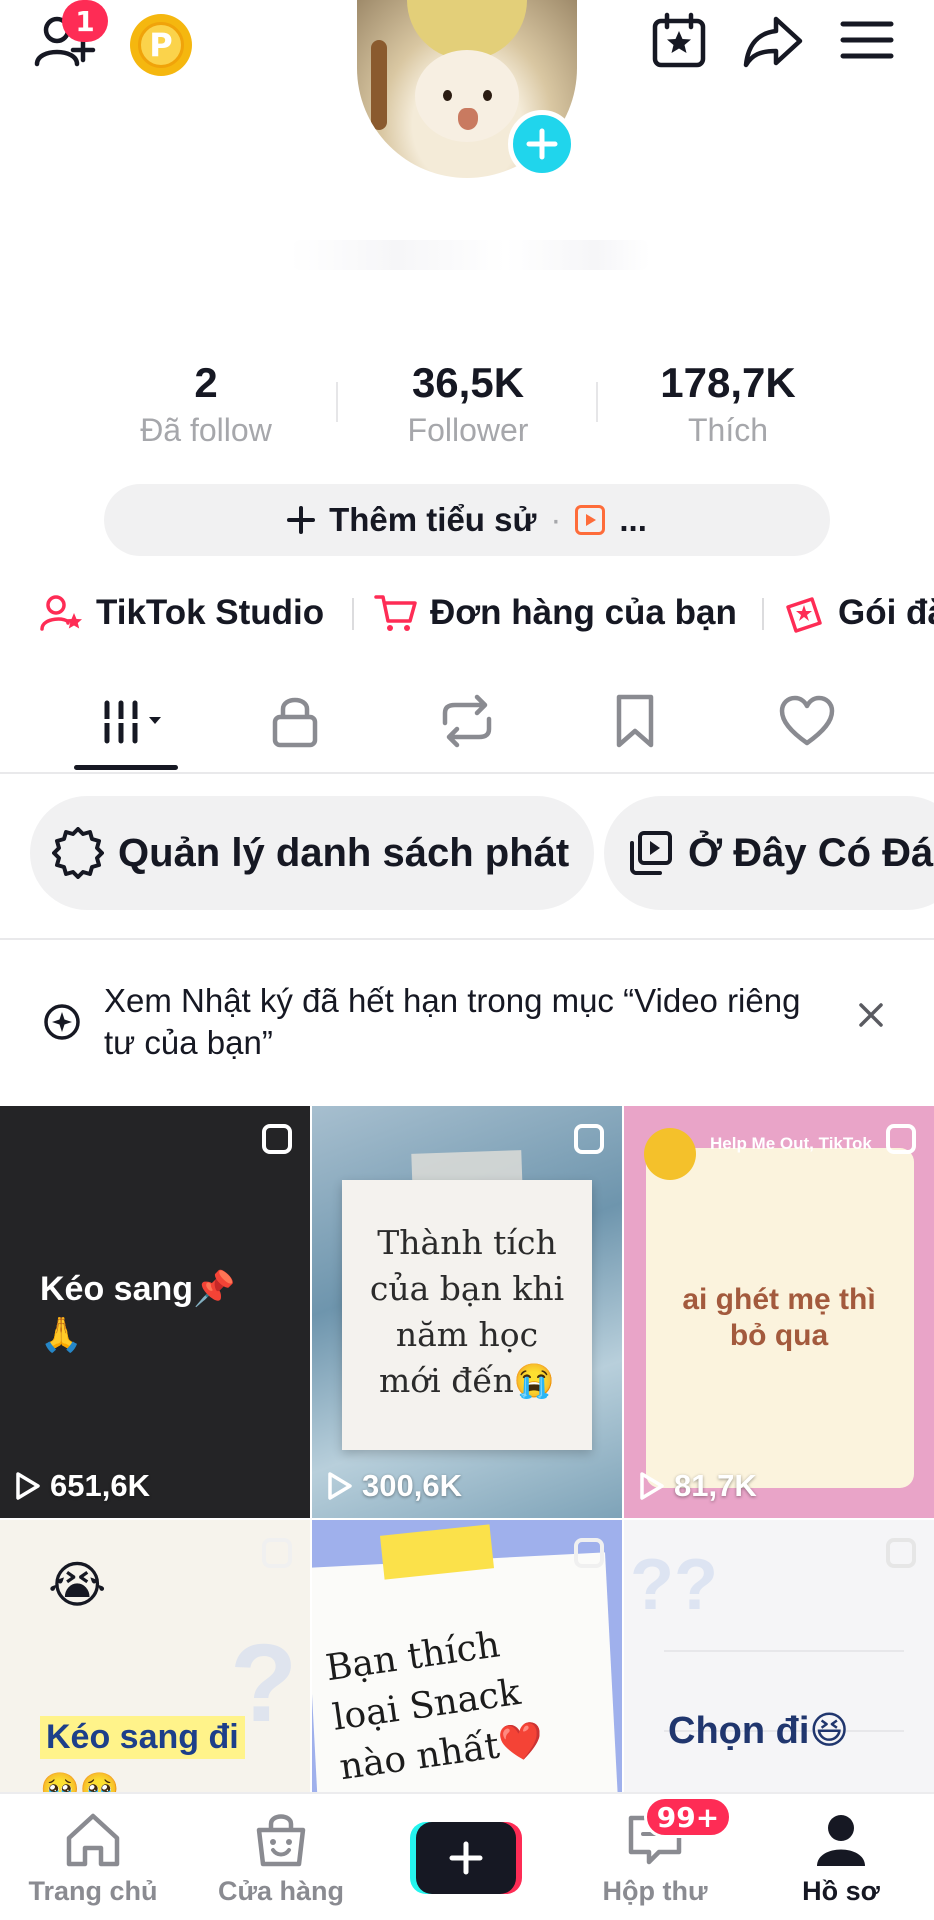 The width and height of the screenshot is (934, 1920). I want to click on tiktok-studio-link: TikTok Studio, so click(182, 613).